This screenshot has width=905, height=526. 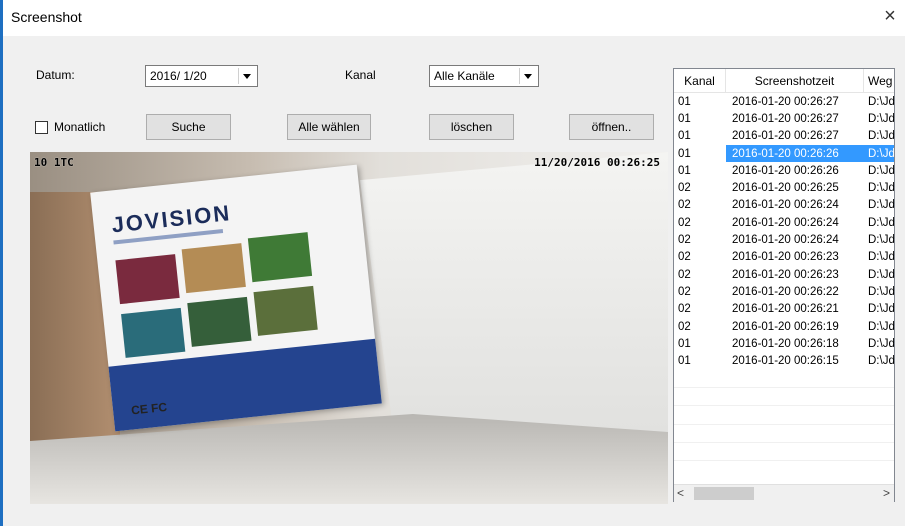 I want to click on date-value: 2016/ 1/20, so click(x=178, y=76).